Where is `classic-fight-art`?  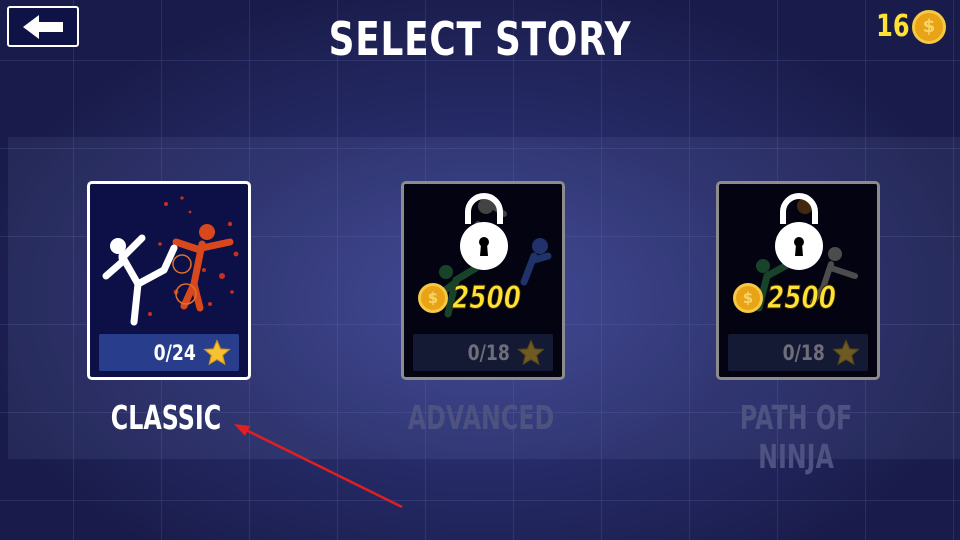 classic-fight-art is located at coordinates (170, 261).